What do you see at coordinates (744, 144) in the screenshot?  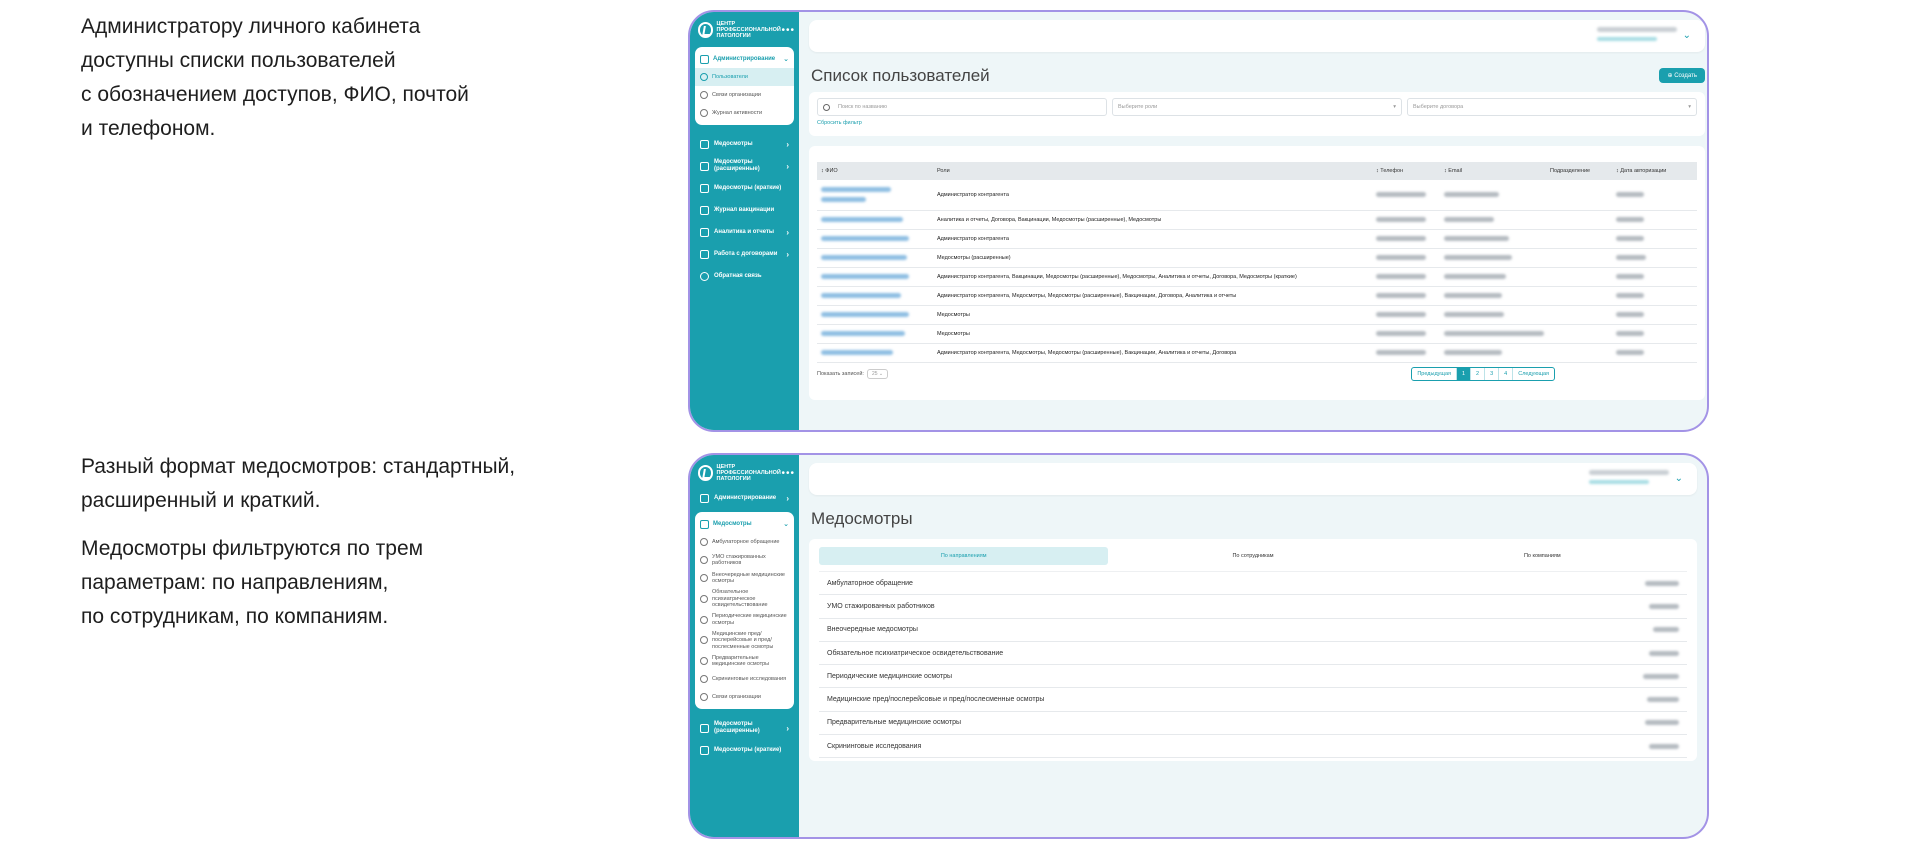 I see `nav-medexams: Медосмотры ›` at bounding box center [744, 144].